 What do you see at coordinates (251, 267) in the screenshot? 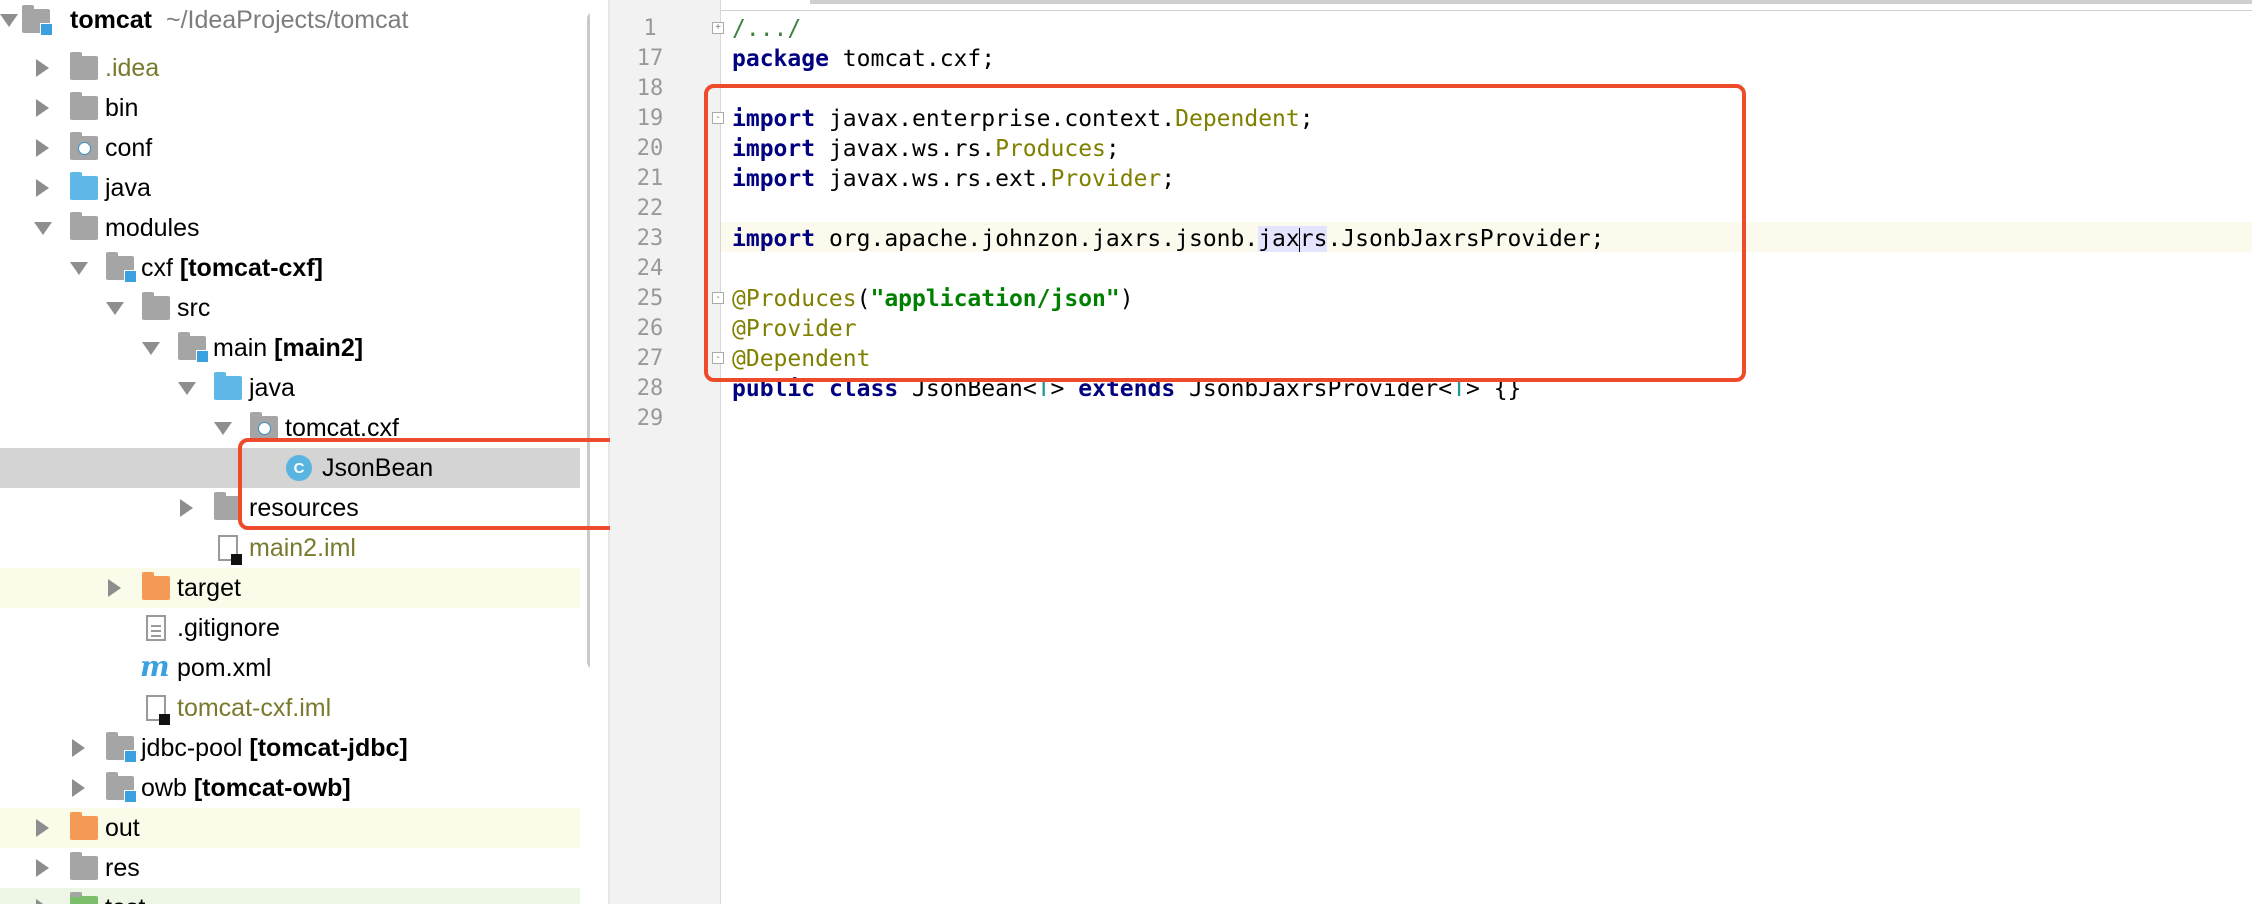
I see `module-name: [tomcat-cxf]` at bounding box center [251, 267].